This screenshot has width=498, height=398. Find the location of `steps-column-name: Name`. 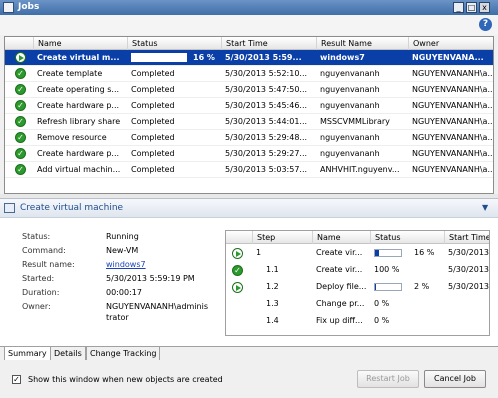

steps-column-name: Name is located at coordinates (341, 237).